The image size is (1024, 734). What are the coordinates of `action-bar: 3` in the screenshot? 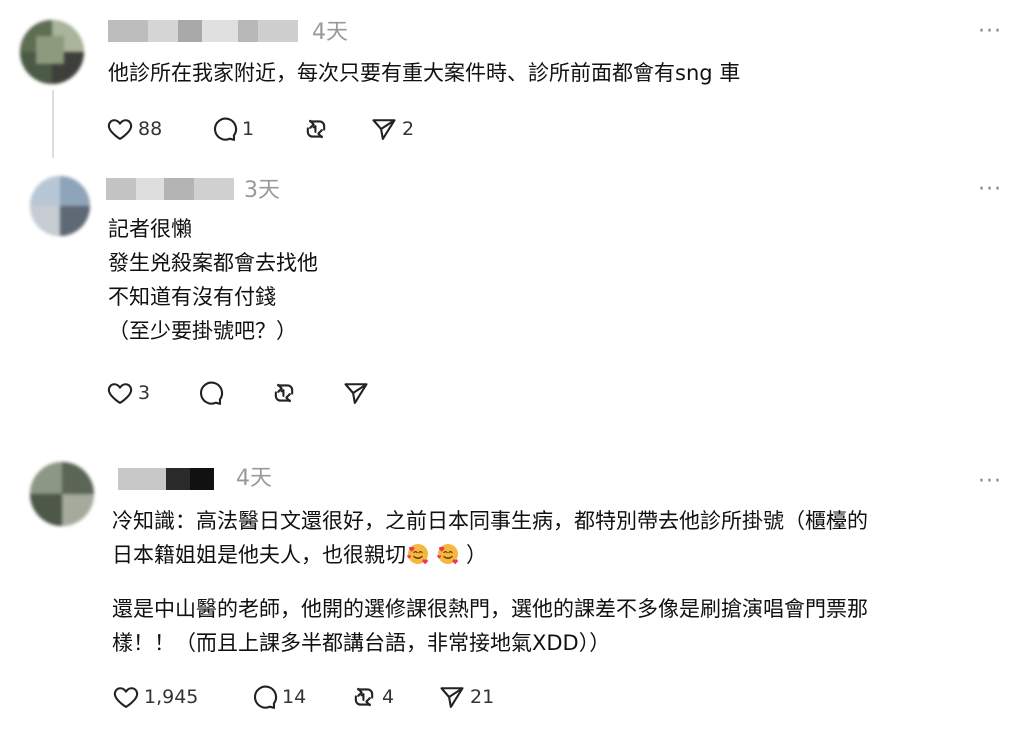 It's located at (256, 393).